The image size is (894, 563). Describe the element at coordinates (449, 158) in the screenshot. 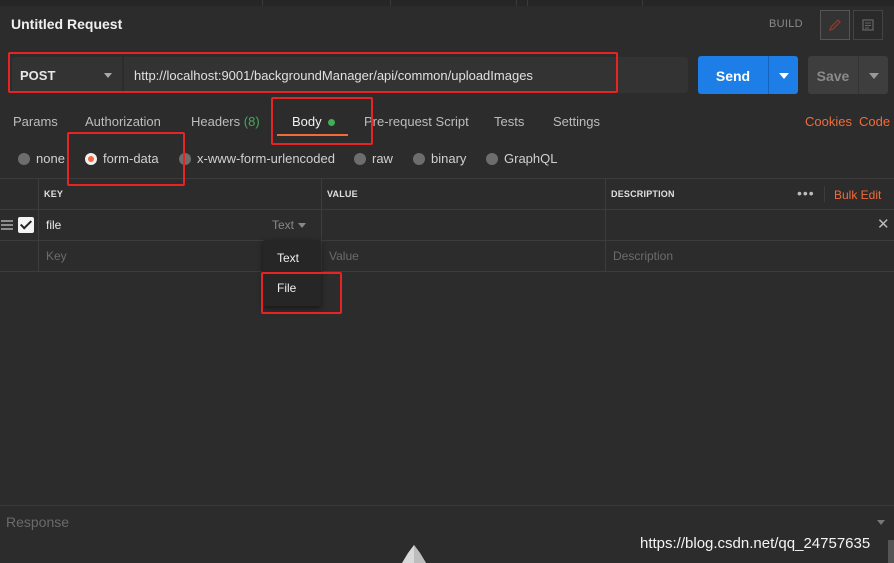

I see `radio-label: binary` at that location.